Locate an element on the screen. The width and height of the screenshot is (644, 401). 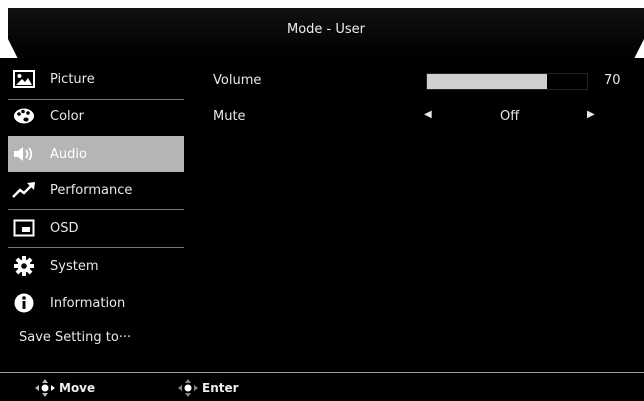
sidebar-item-information: Information is located at coordinates (96, 303).